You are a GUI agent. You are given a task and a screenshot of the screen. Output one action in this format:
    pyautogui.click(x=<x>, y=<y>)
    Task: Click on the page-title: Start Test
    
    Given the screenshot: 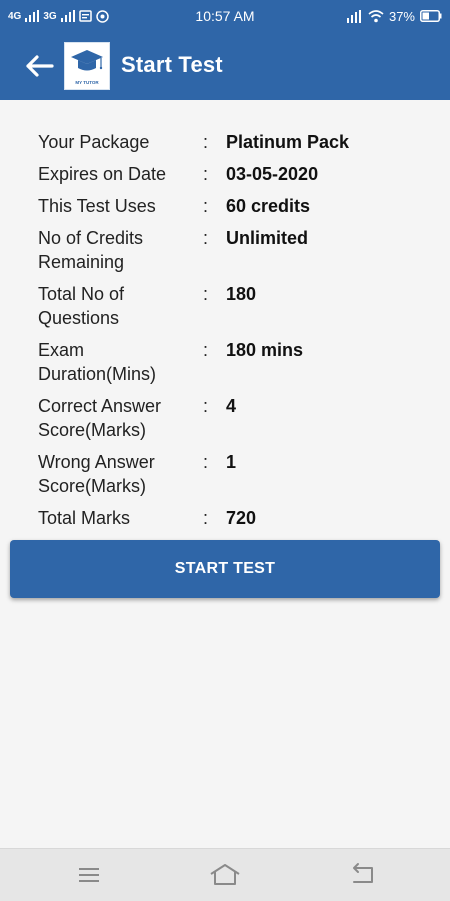 What is the action you would take?
    pyautogui.click(x=172, y=64)
    